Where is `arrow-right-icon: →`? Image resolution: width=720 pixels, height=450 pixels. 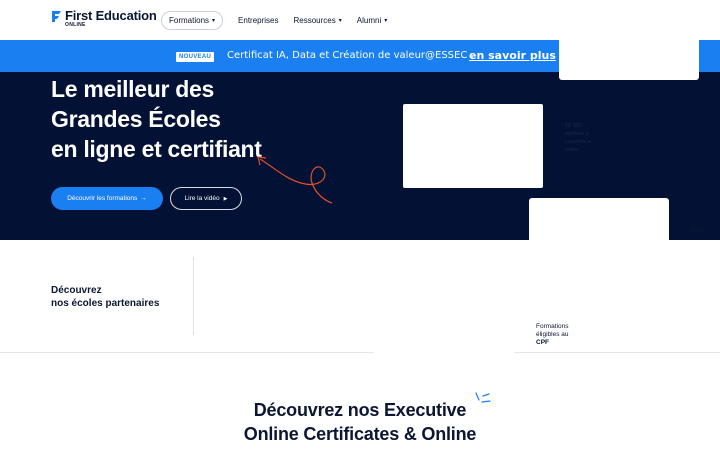
arrow-right-icon: → is located at coordinates (143, 198).